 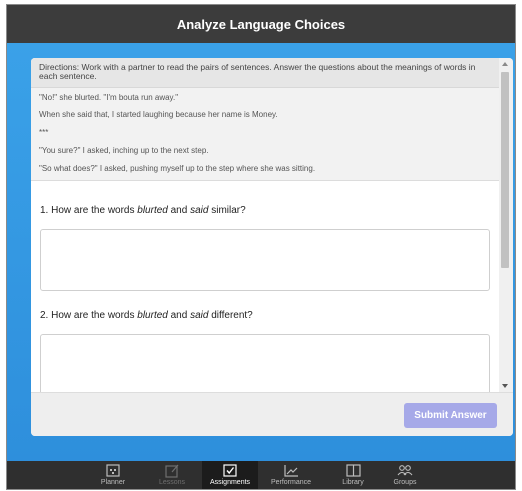 What do you see at coordinates (291, 470) in the screenshot?
I see `performance-icon` at bounding box center [291, 470].